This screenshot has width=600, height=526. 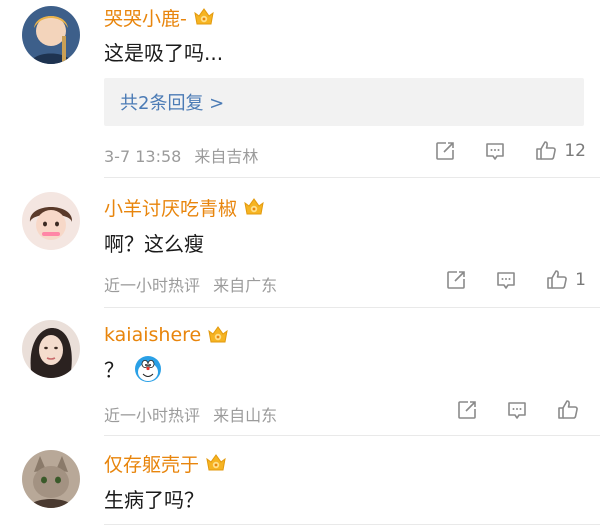 I want to click on like-button: 1, so click(x=565, y=280).